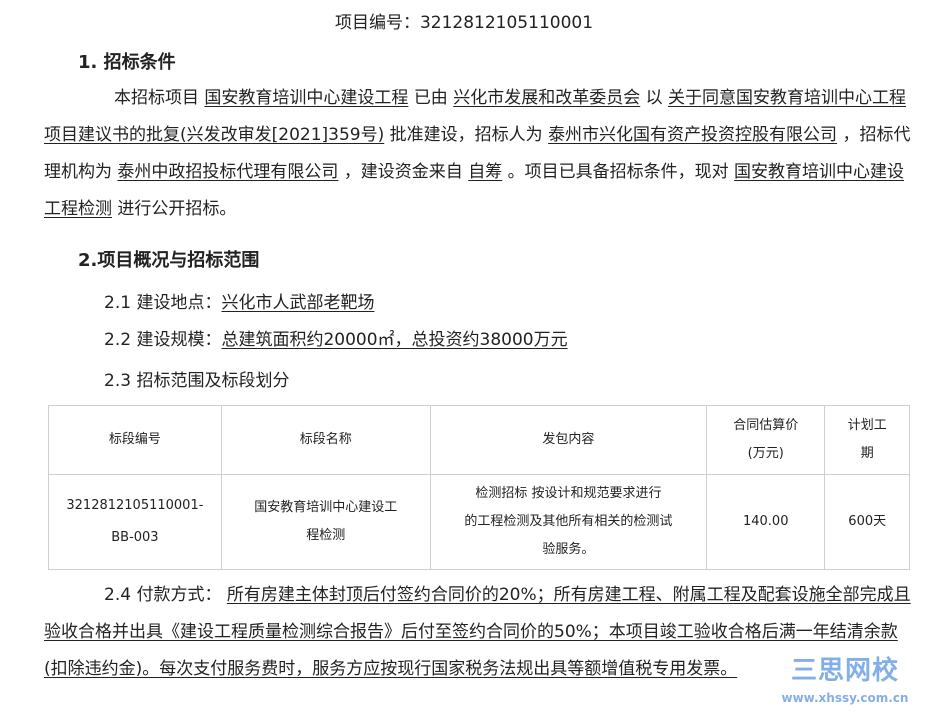  I want to click on approving-authority: 兴化市发展和改革委员会, so click(547, 98).